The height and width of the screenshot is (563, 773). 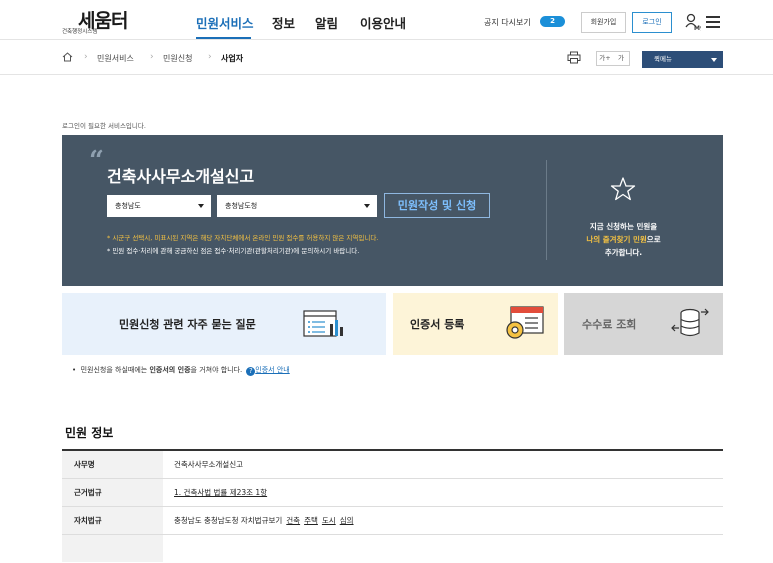 I want to click on sigungu-select-value: 충청남도청, so click(x=241, y=206).